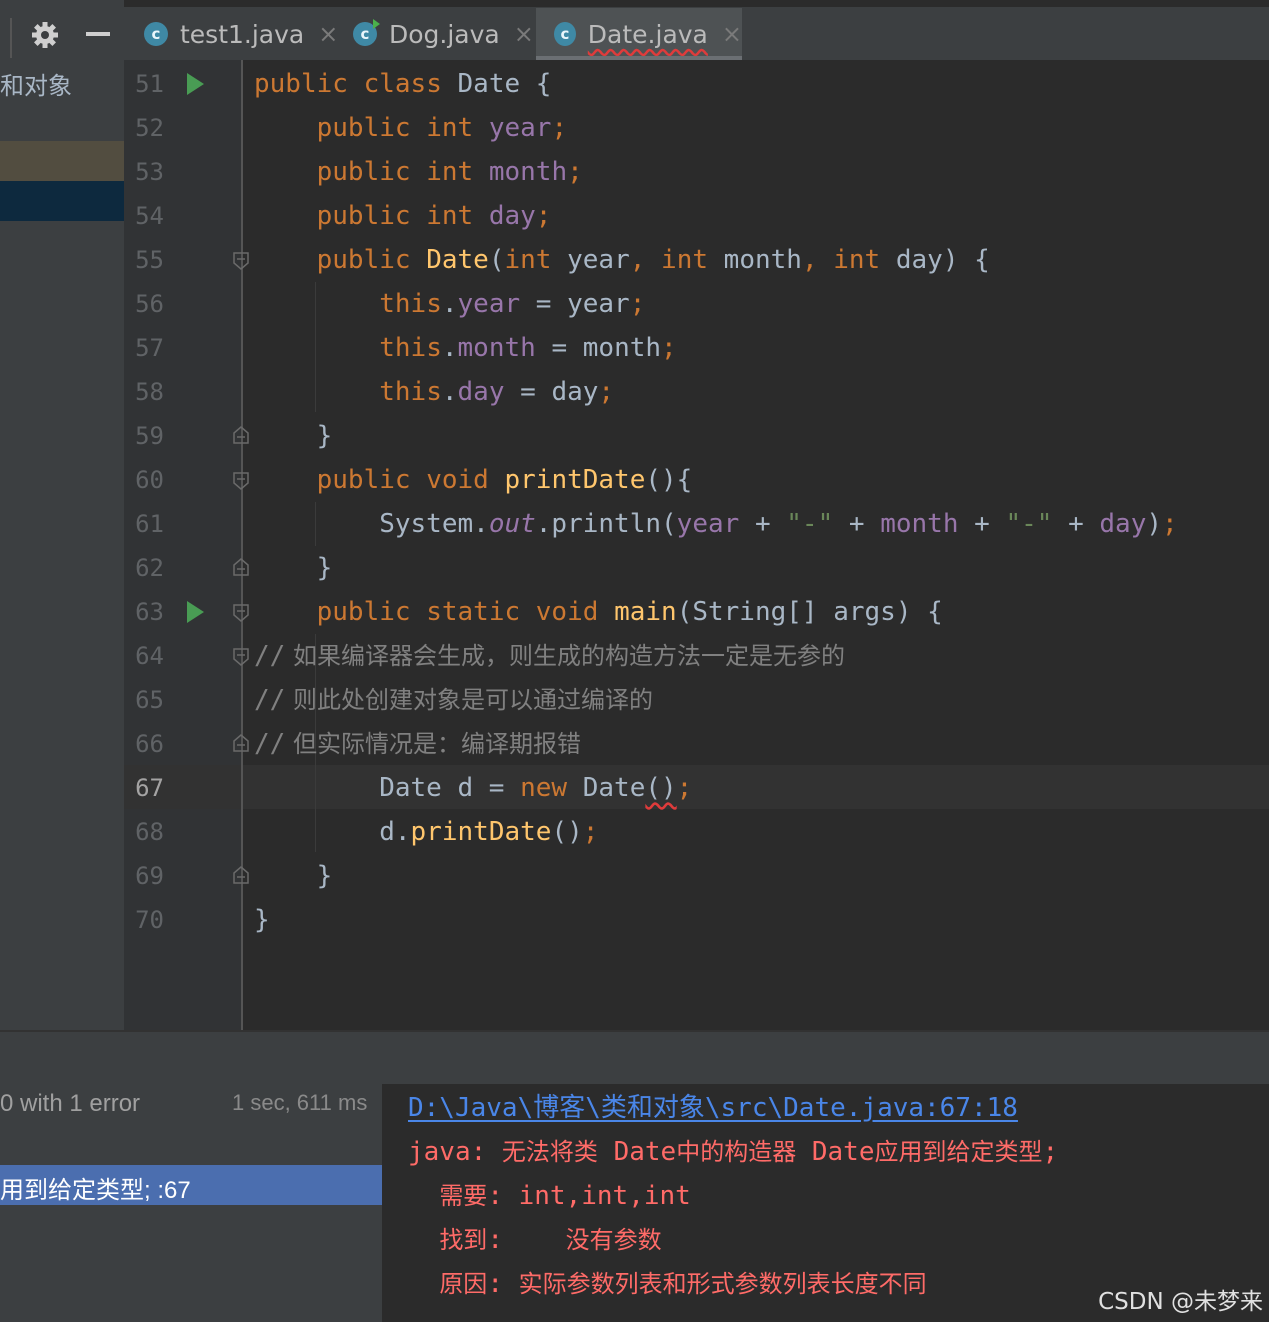 This screenshot has height=1322, width=1269. Describe the element at coordinates (149, 84) in the screenshot. I see `line-number: 51` at that location.